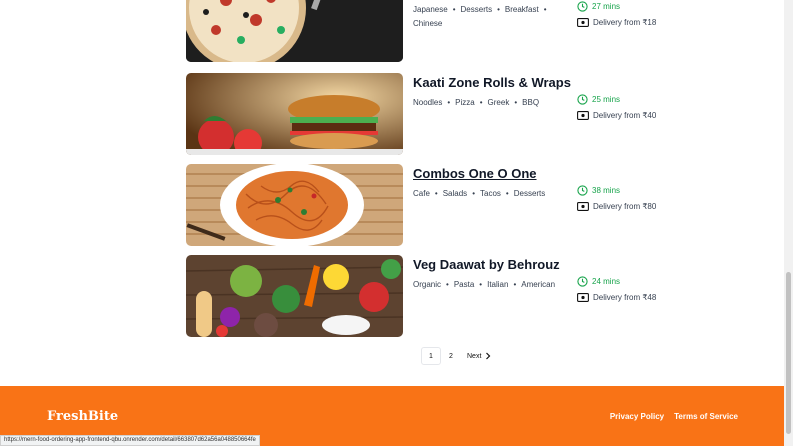 Image resolution: width=793 pixels, height=446 pixels. Describe the element at coordinates (475, 173) in the screenshot. I see `restaurant-name: Combos One O One` at that location.